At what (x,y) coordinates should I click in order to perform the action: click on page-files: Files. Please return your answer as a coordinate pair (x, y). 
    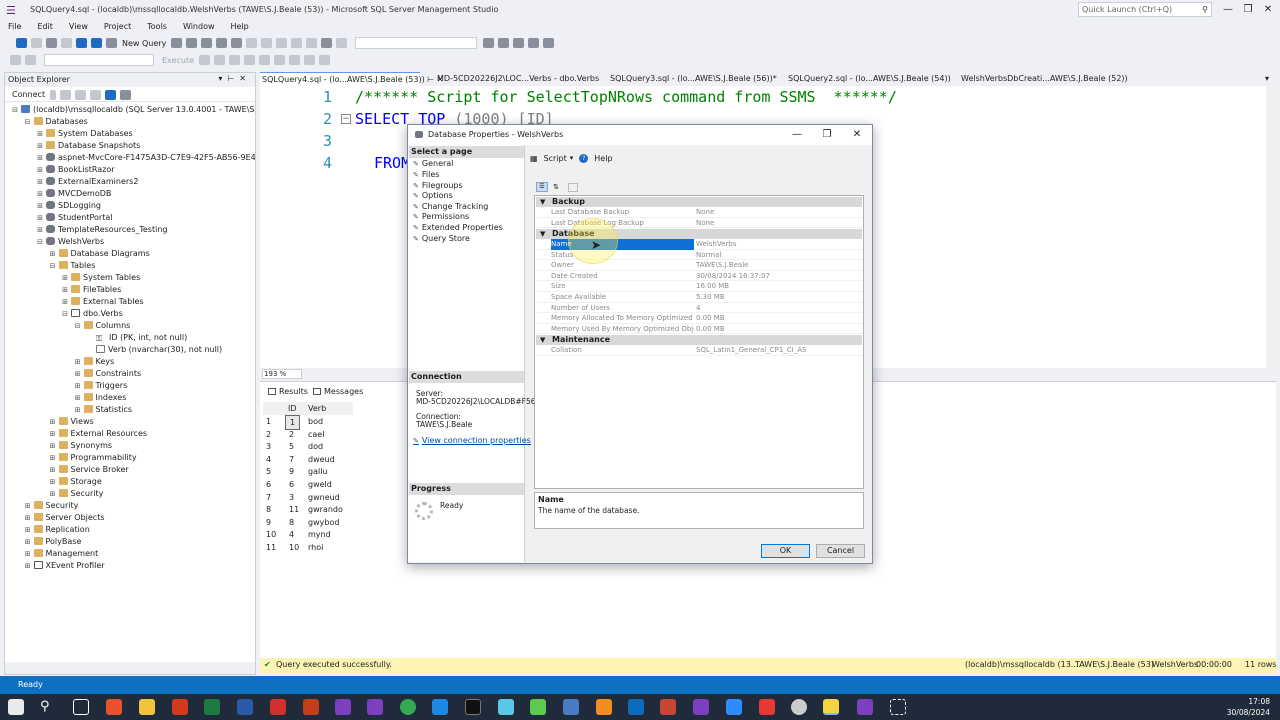
    Looking at the image, I should click on (426, 174).